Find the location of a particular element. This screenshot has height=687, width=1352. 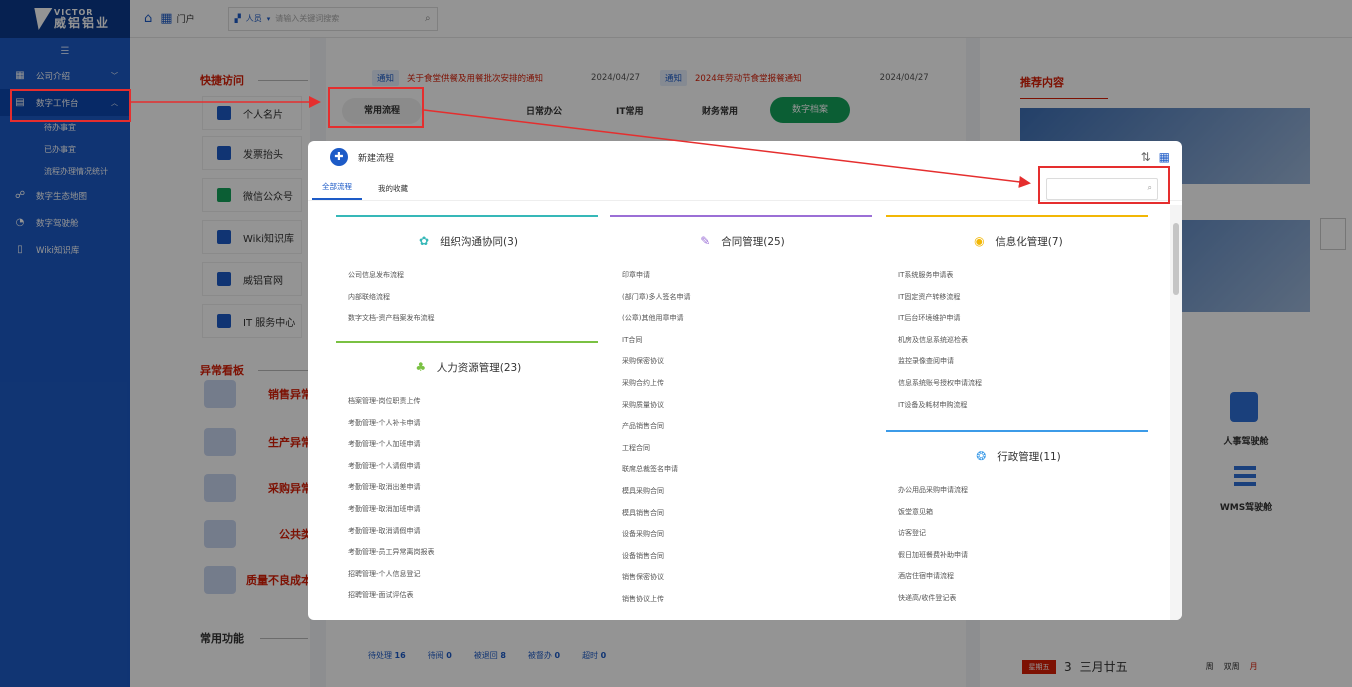

annotation-arrows is located at coordinates (581, 142).